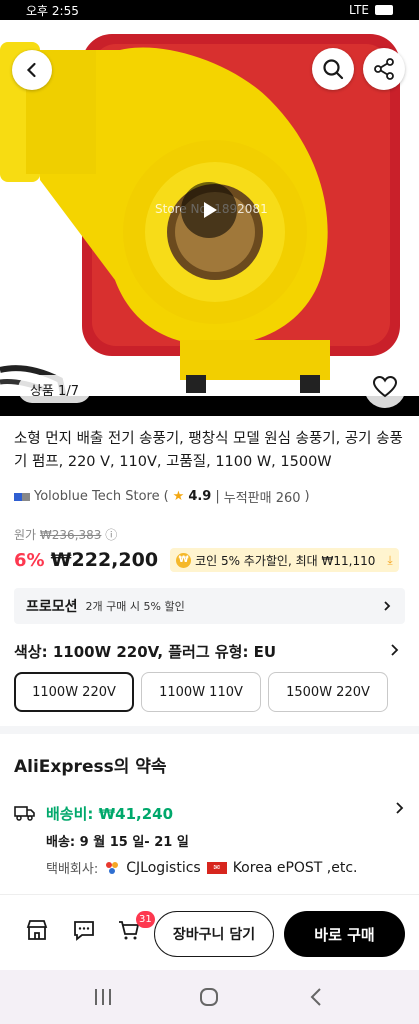  I want to click on delivery-date: 배송: 9 월 15 일- 21 일, so click(117, 842).